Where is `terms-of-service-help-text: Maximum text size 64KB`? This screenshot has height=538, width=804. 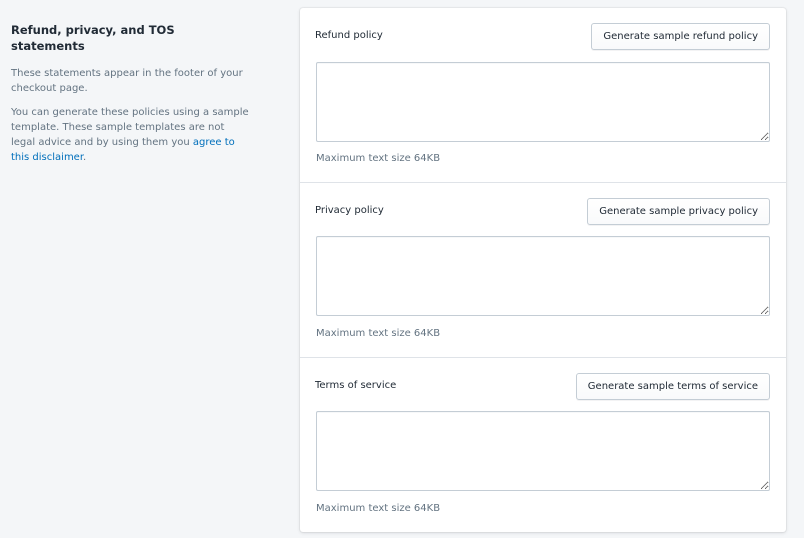
terms-of-service-help-text: Maximum text size 64KB is located at coordinates (378, 508).